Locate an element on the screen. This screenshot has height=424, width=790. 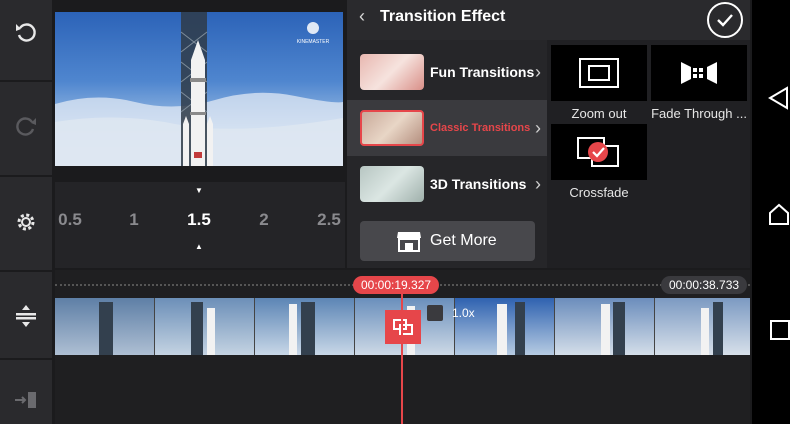
ruler-marker-top-icon: ▼ is located at coordinates (199, 190).